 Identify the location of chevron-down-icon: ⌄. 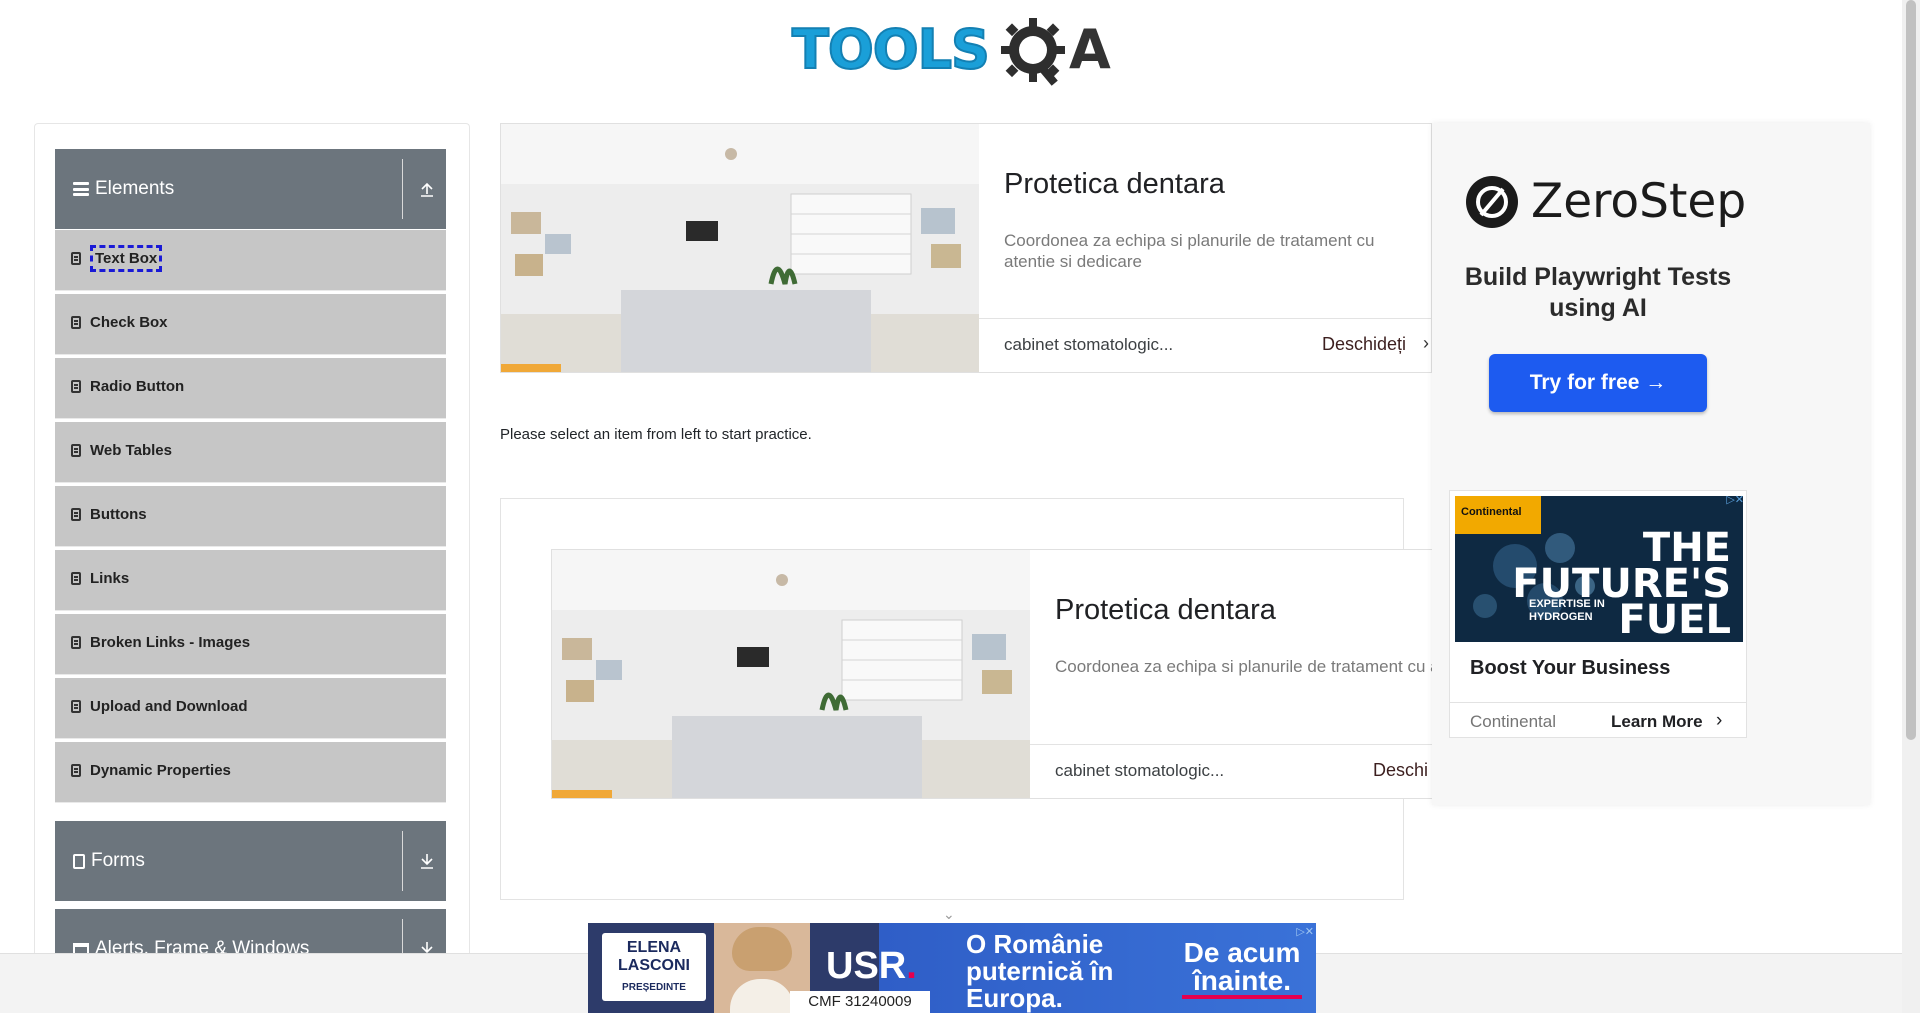
(949, 914).